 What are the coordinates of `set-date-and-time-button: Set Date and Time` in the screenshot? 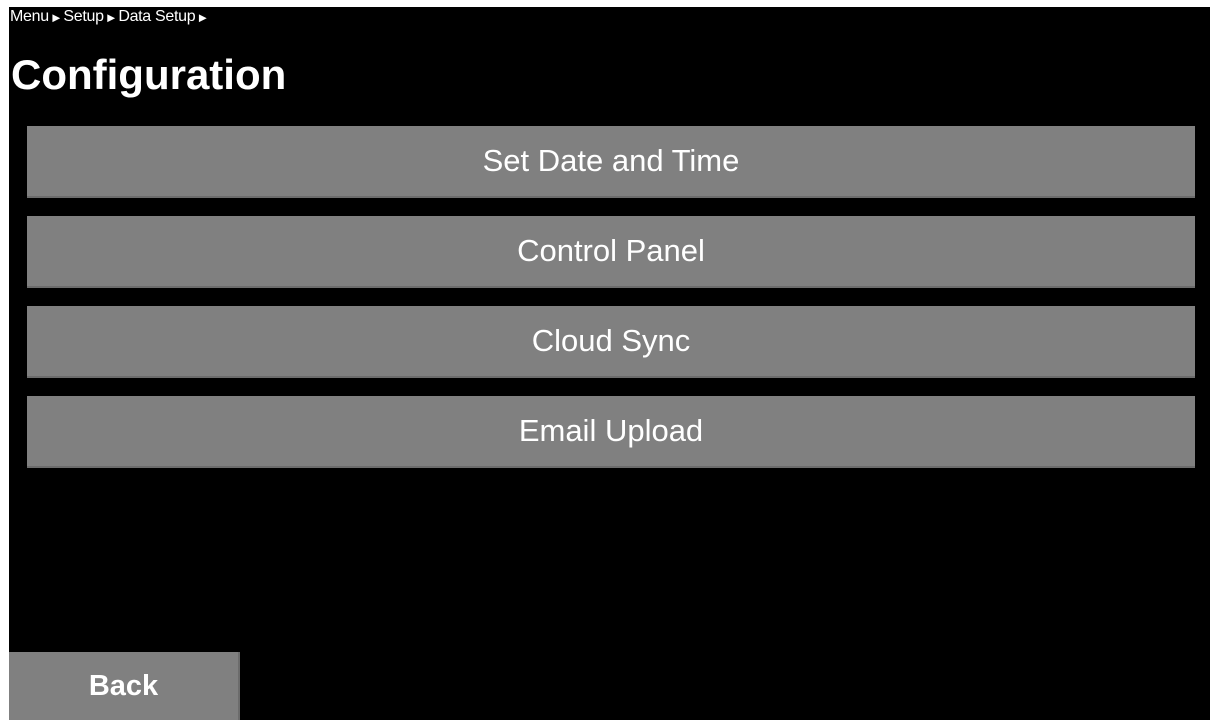 It's located at (611, 162).